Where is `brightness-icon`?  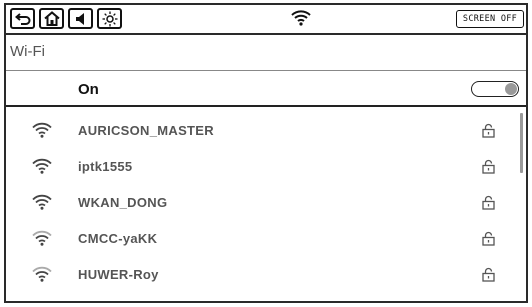 brightness-icon is located at coordinates (109, 18).